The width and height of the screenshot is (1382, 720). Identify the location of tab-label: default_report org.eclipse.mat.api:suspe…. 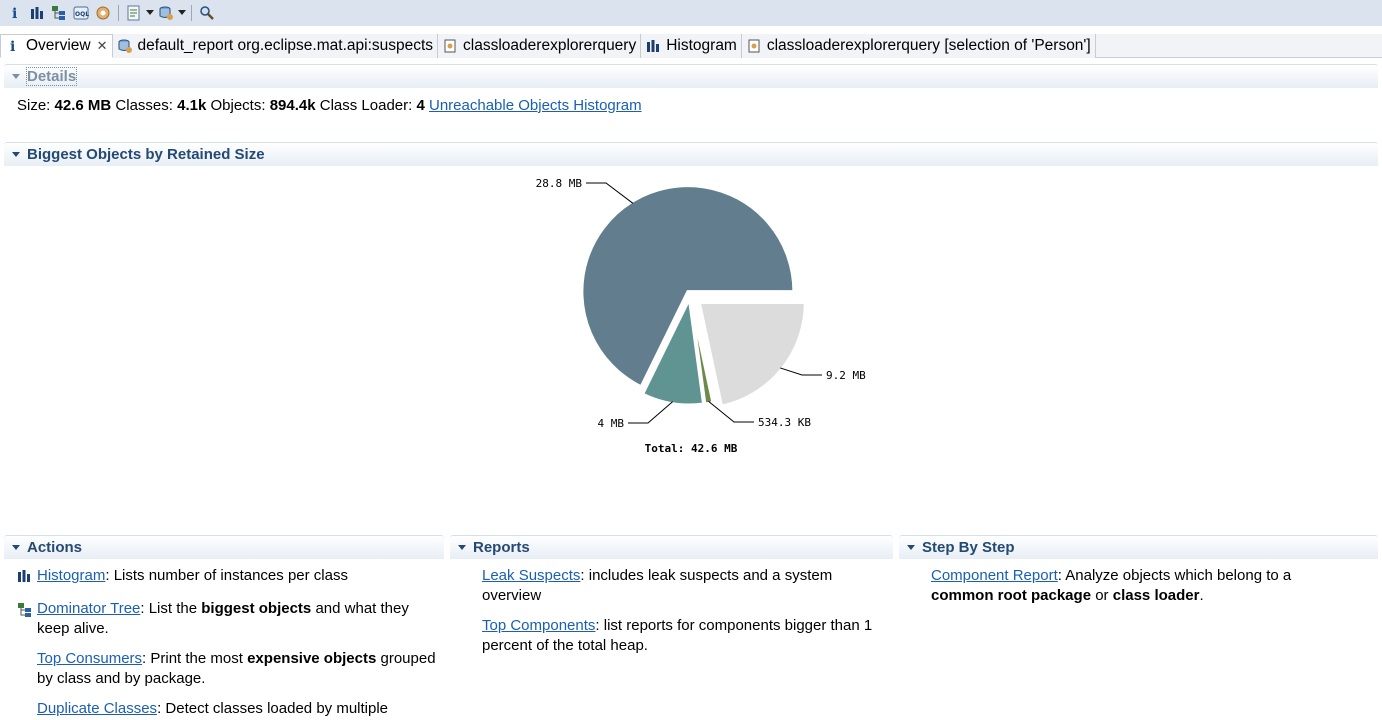
(285, 45).